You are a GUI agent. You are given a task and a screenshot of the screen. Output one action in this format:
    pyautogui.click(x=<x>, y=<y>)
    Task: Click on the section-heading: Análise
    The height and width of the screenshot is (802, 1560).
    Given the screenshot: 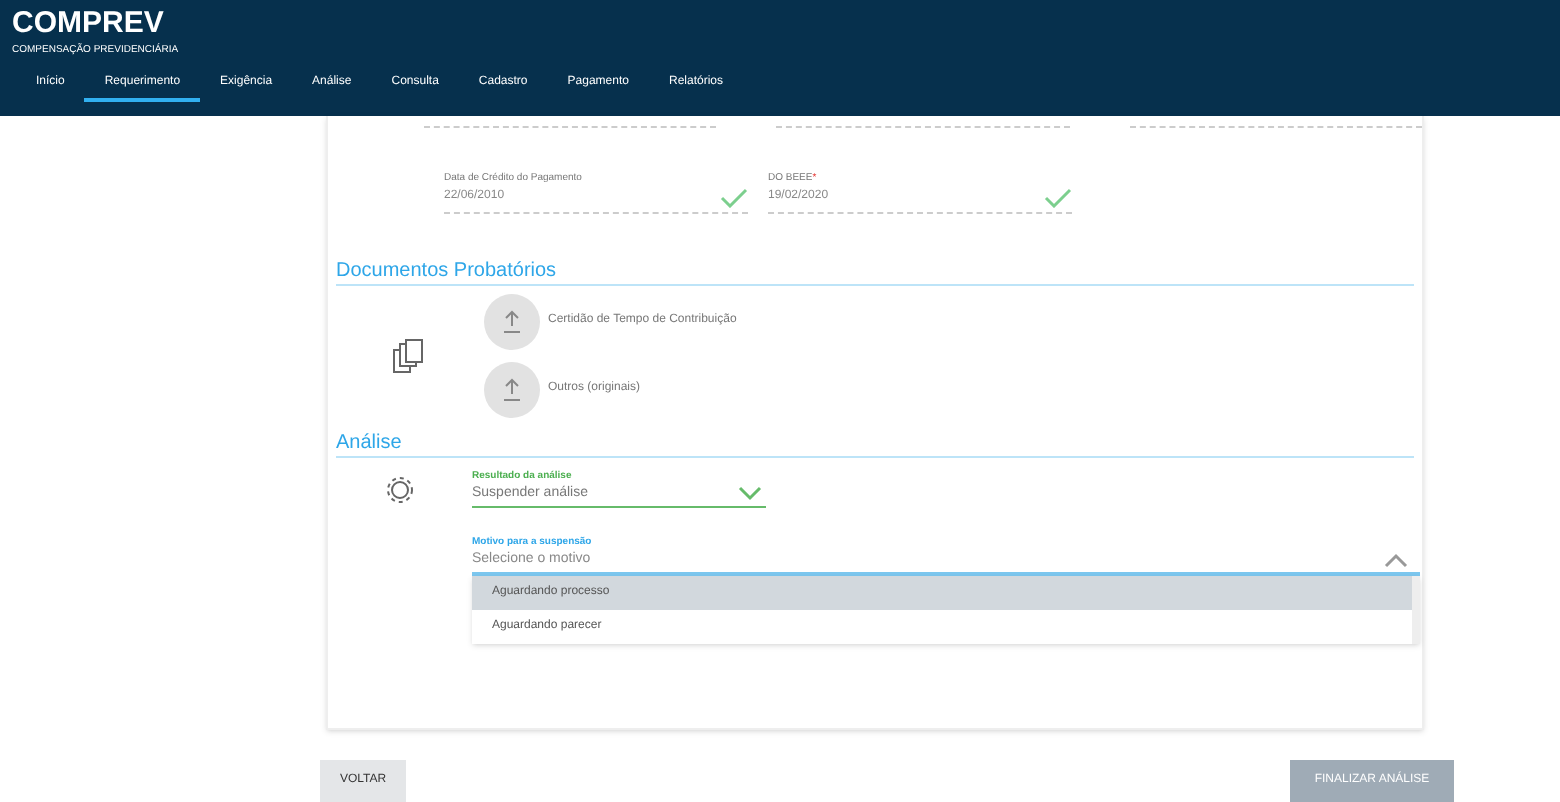 What is the action you would take?
    pyautogui.click(x=875, y=443)
    